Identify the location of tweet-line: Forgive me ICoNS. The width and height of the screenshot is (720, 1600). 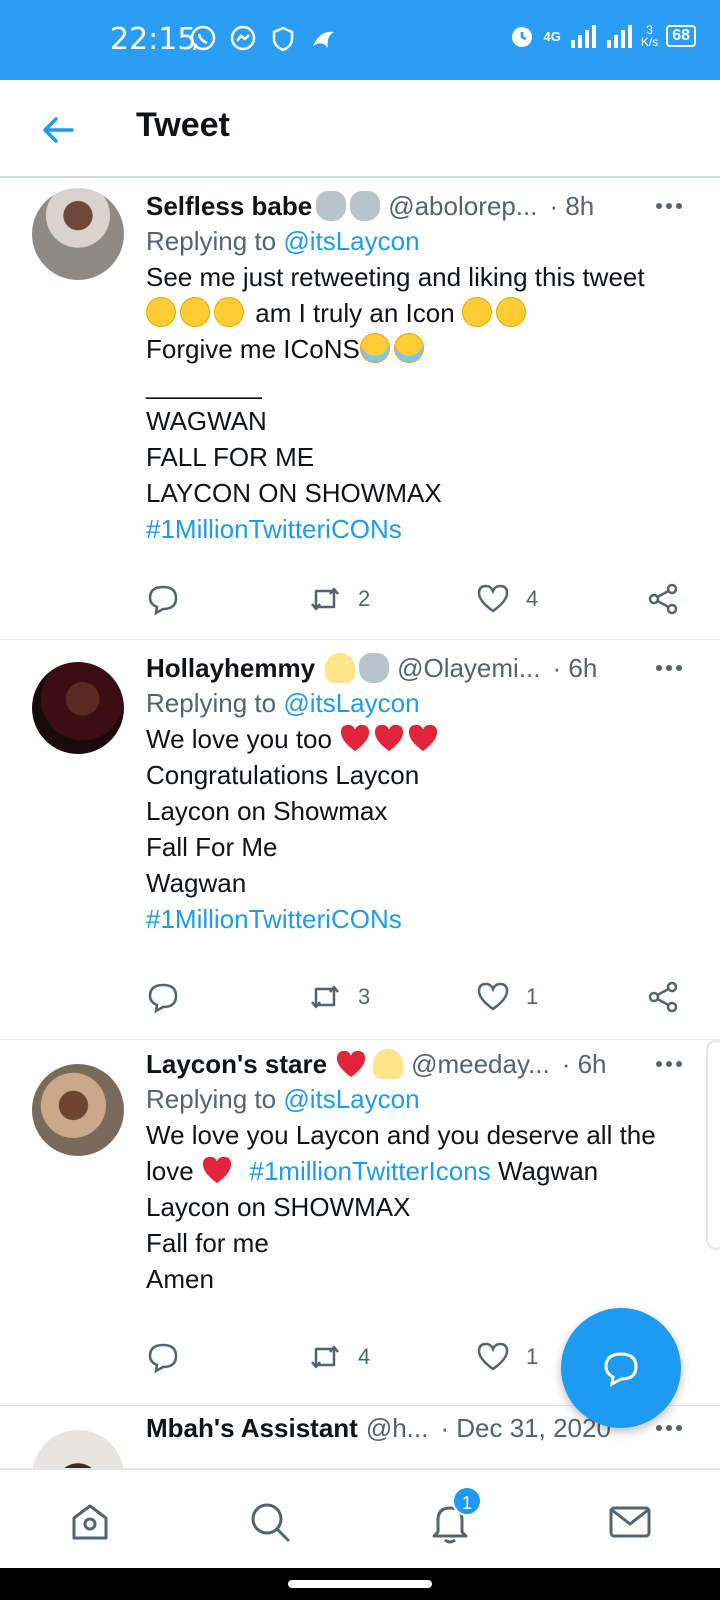
(415, 349).